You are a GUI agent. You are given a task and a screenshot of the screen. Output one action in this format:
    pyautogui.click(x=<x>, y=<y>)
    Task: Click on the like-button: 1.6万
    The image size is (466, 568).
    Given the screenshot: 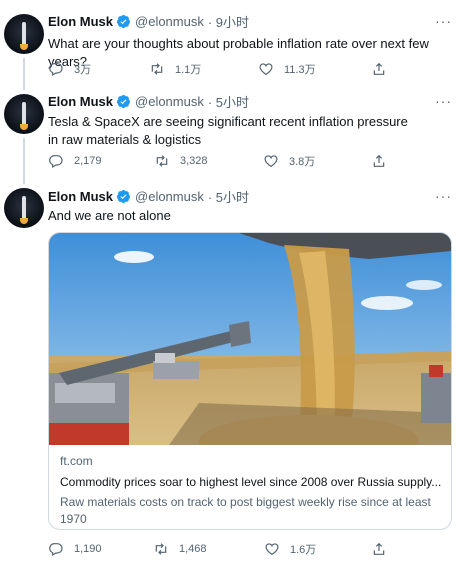 What is the action you would take?
    pyautogui.click(x=290, y=549)
    